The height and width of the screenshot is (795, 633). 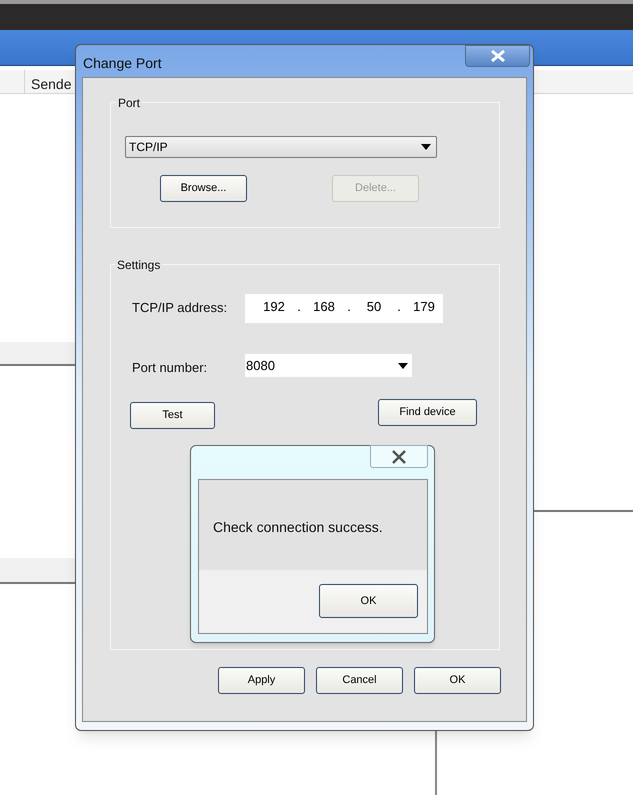 I want to click on dialog-button: Cancel, so click(x=359, y=680).